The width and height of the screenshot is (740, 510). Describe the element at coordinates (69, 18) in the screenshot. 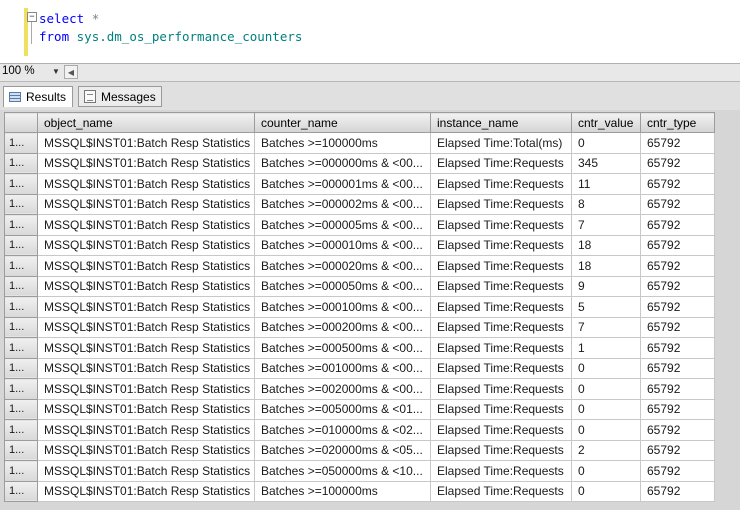

I see `code-line-1: select *` at that location.